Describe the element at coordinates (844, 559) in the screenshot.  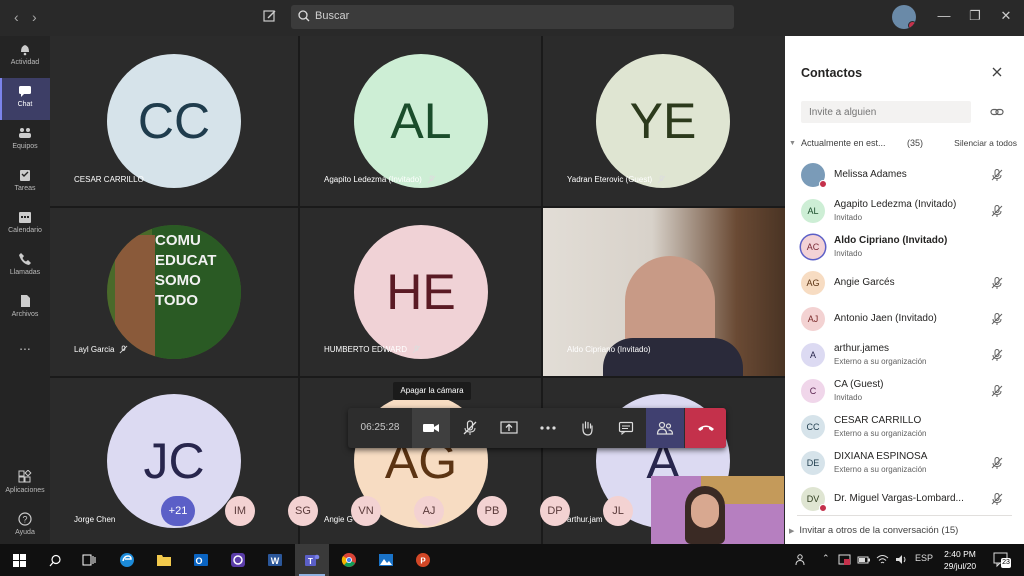
I see `antivirus-icon` at that location.